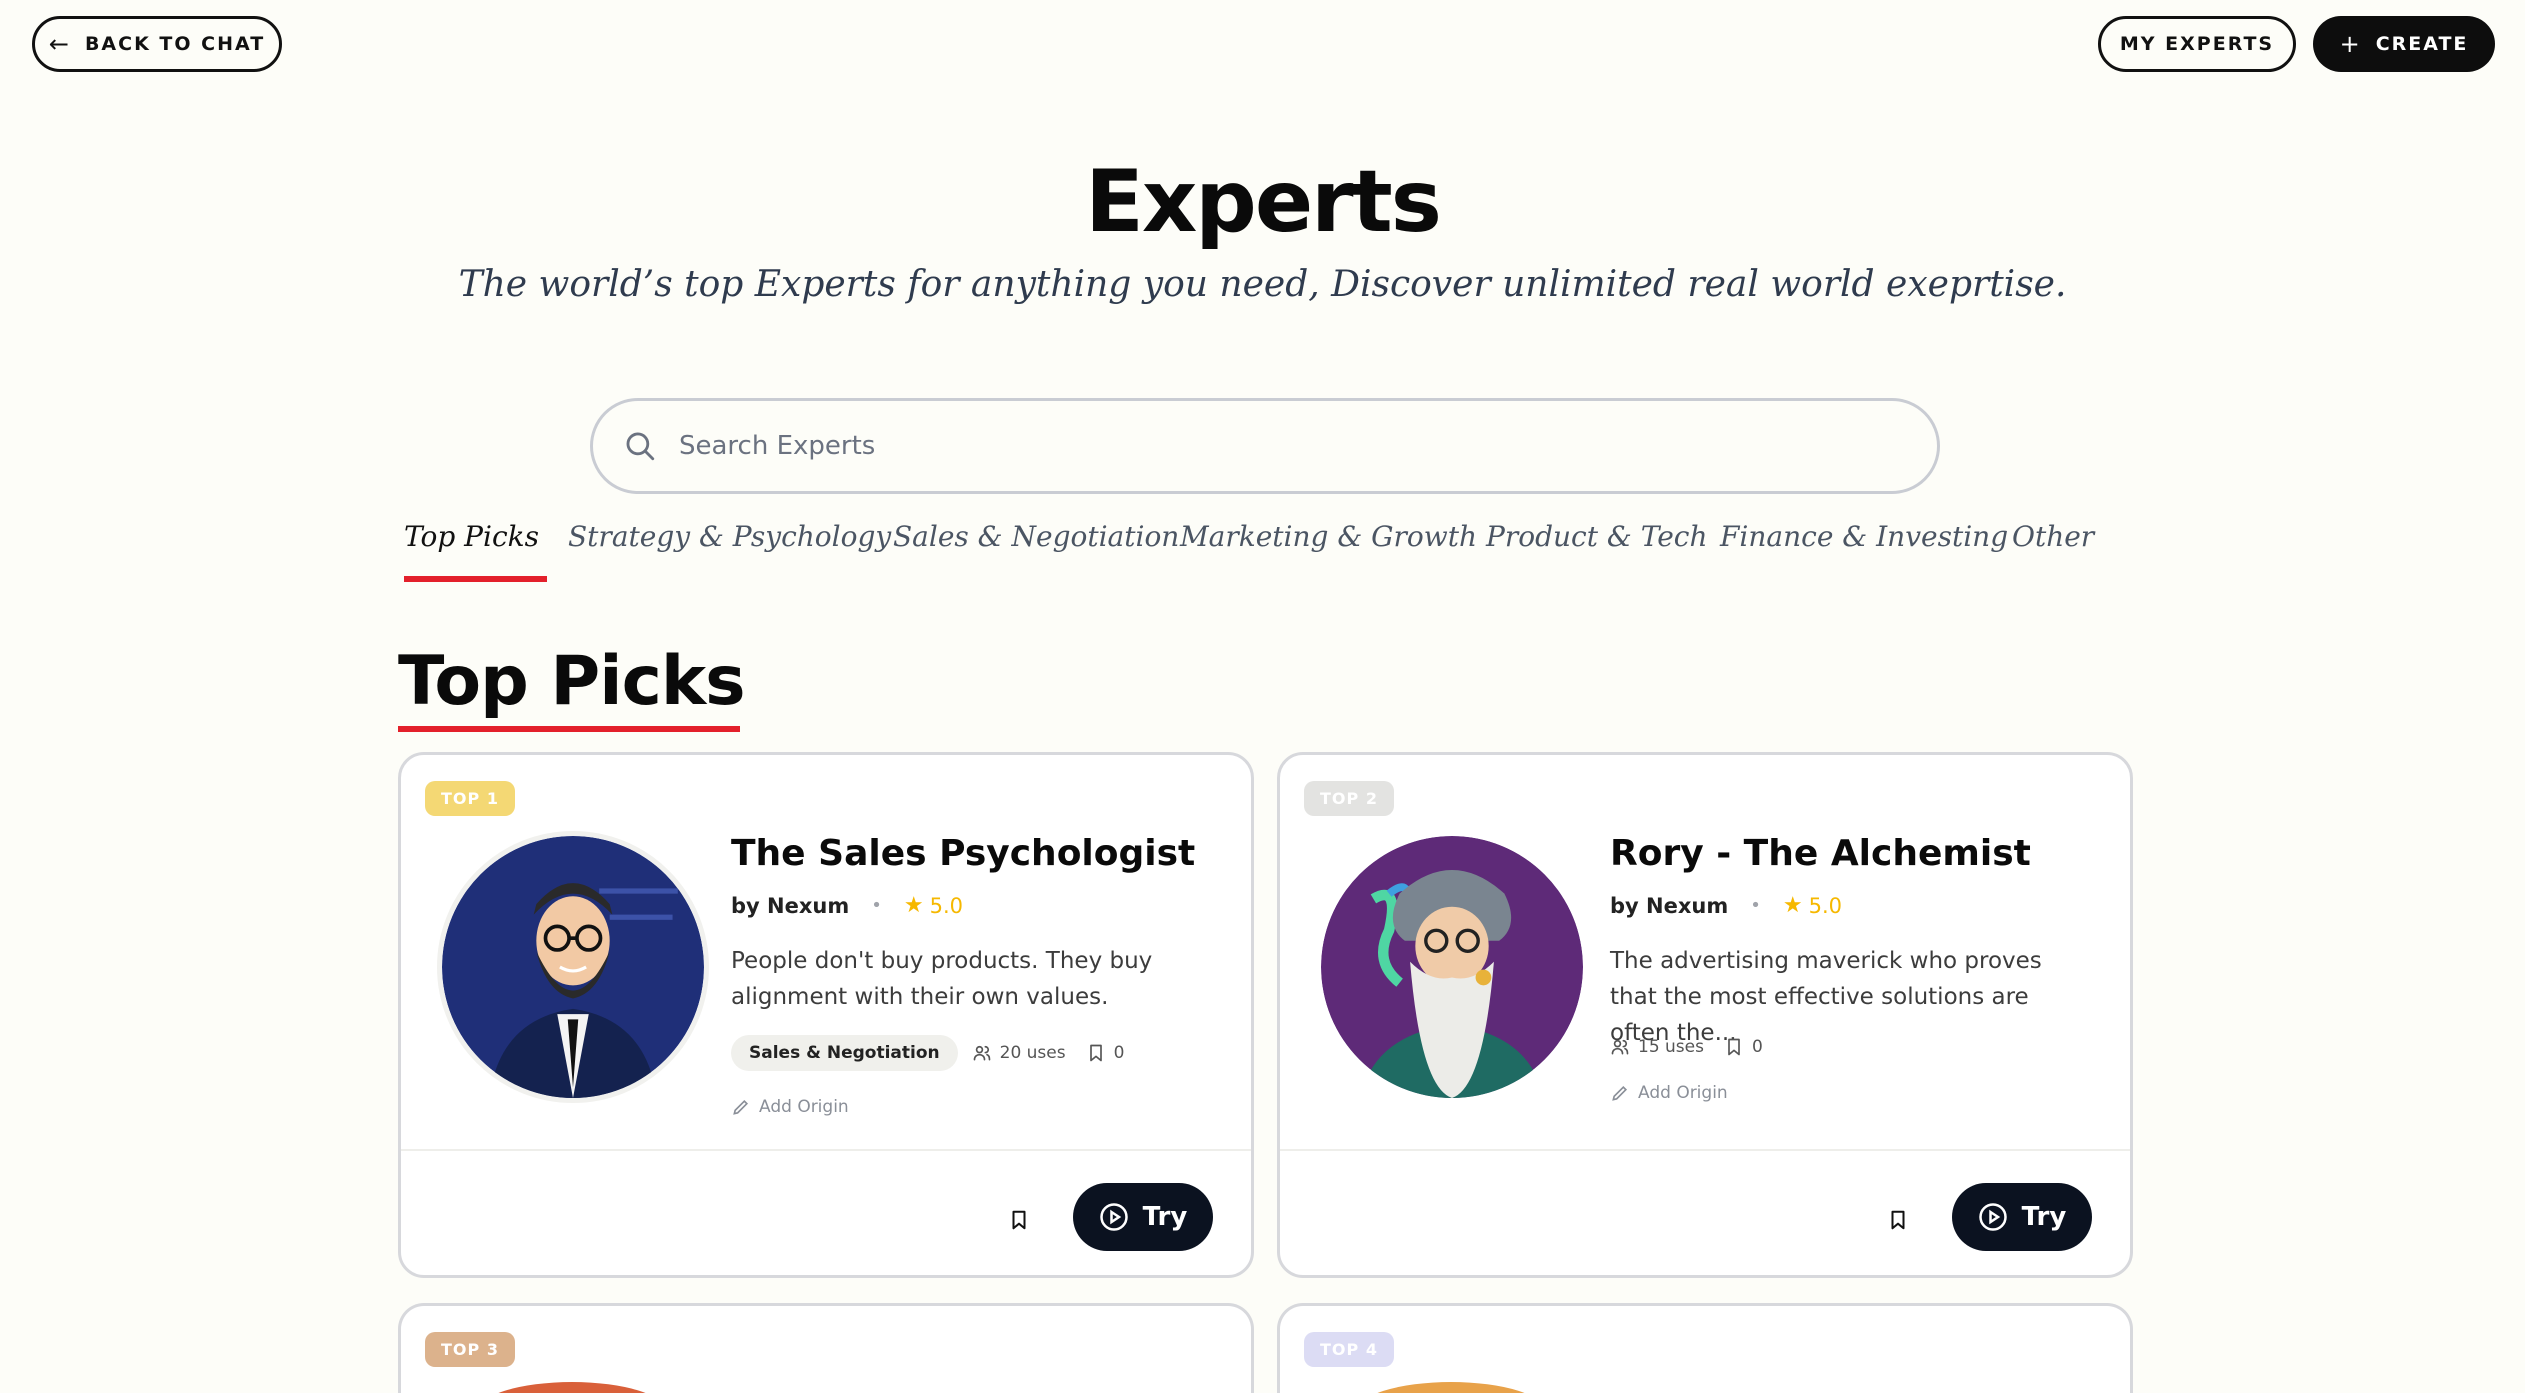 This screenshot has height=1393, width=2525. I want to click on page-title: Experts, so click(1263, 202).